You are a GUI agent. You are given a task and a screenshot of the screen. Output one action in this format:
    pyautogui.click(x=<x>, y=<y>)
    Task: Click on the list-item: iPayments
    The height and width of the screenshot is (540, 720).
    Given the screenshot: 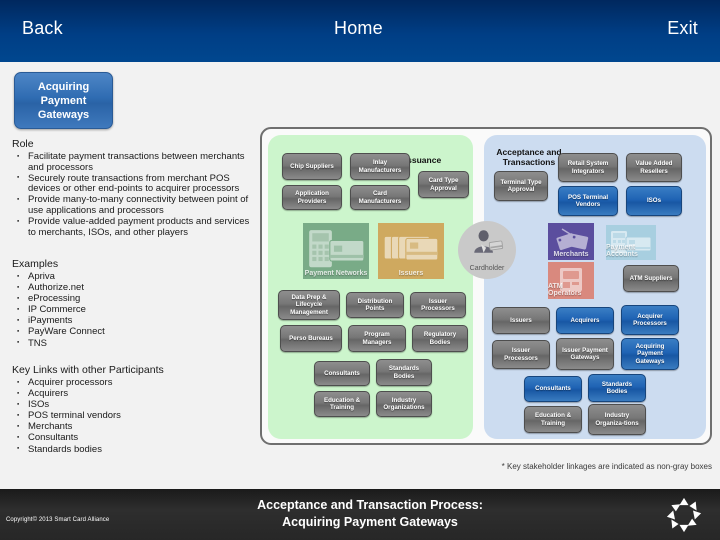 What is the action you would take?
    pyautogui.click(x=132, y=321)
    